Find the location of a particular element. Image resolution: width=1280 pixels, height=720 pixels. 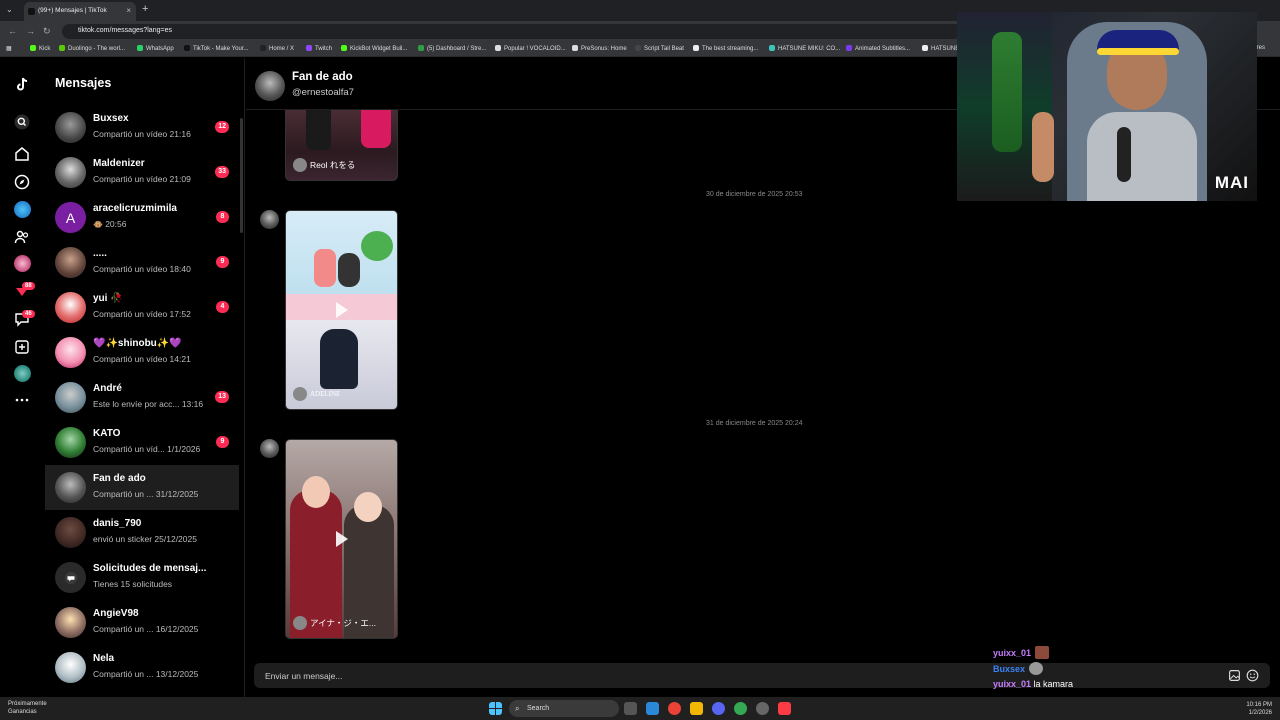

conversation-item: yui 🥀 Compartió un vídeo 17:52 4 is located at coordinates (142, 307).